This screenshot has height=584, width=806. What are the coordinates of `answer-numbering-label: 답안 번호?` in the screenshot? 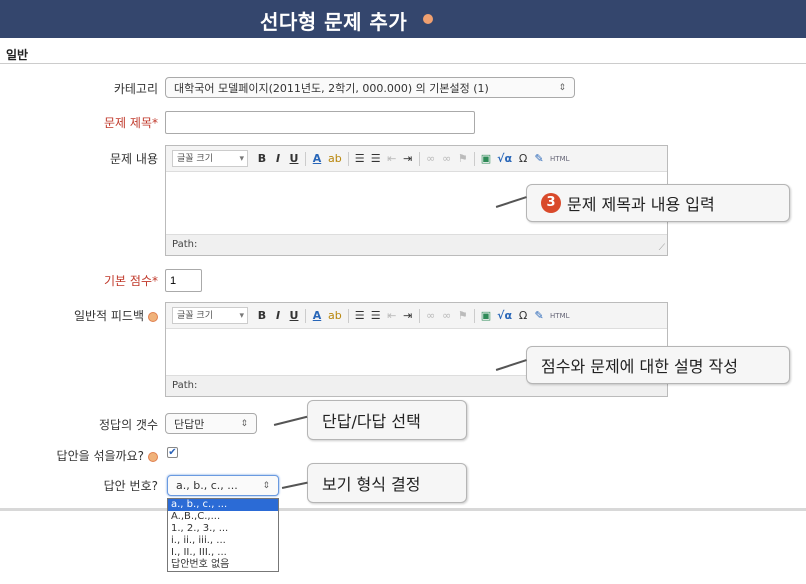 It's located at (130, 486).